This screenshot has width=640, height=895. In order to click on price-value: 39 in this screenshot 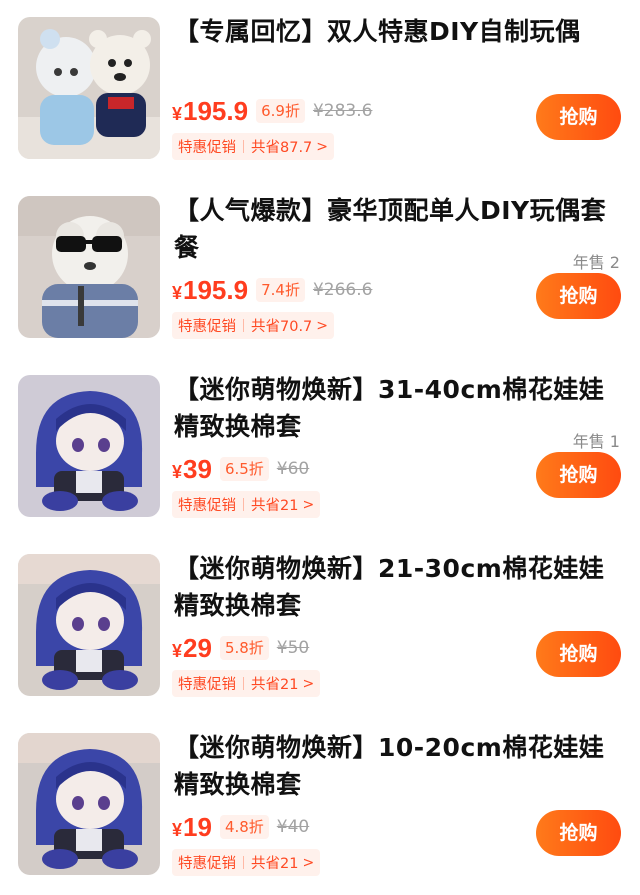, I will do `click(197, 468)`.